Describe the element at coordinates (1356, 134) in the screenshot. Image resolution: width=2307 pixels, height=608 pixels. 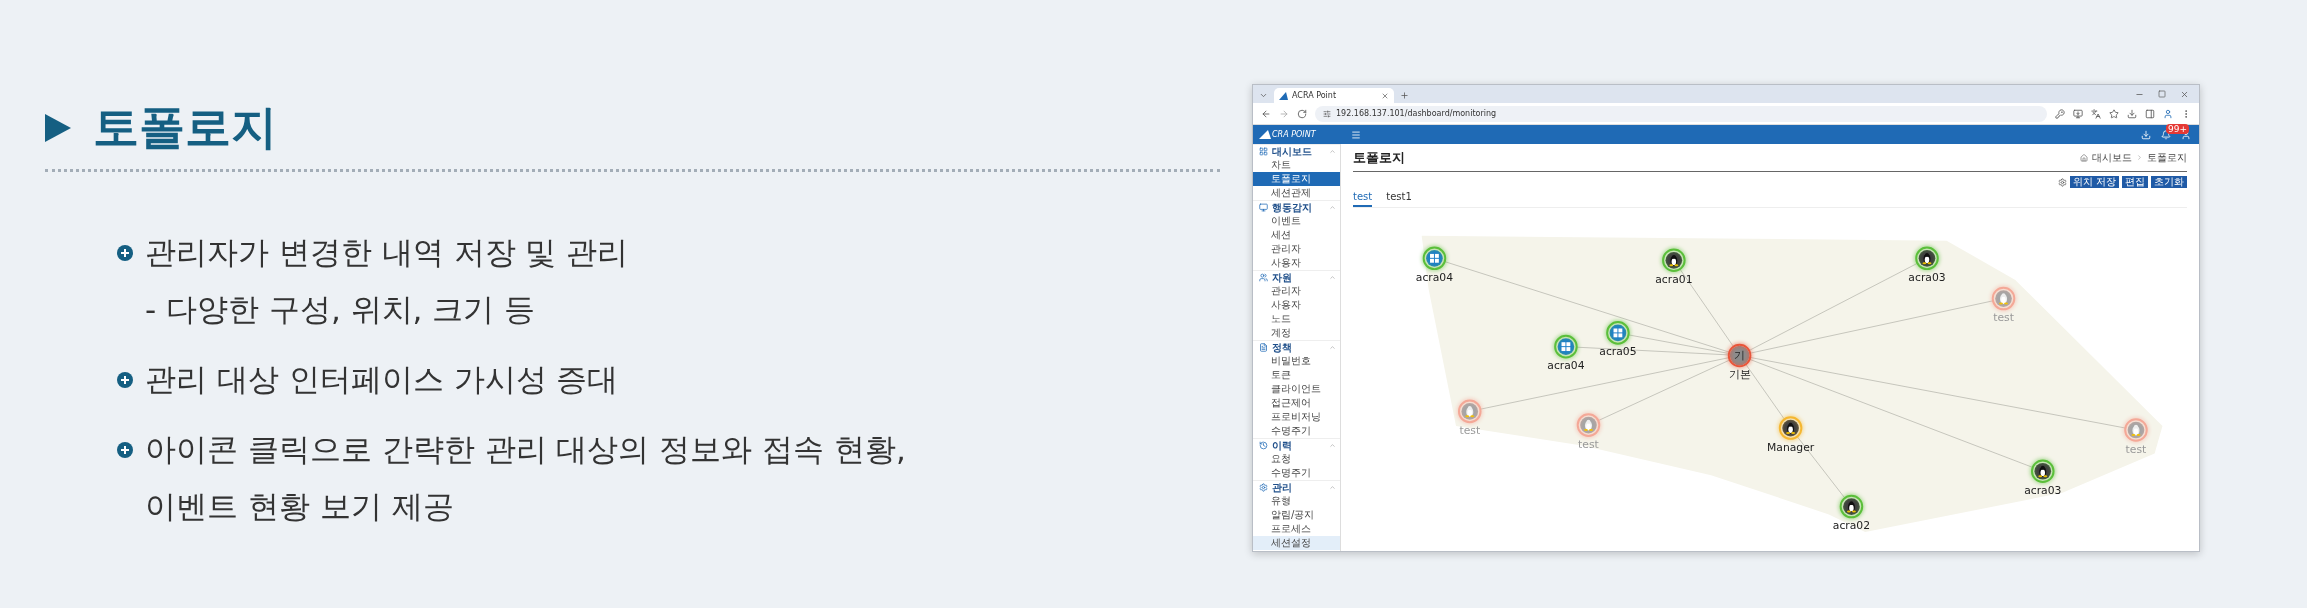
I see `menu-icon` at that location.